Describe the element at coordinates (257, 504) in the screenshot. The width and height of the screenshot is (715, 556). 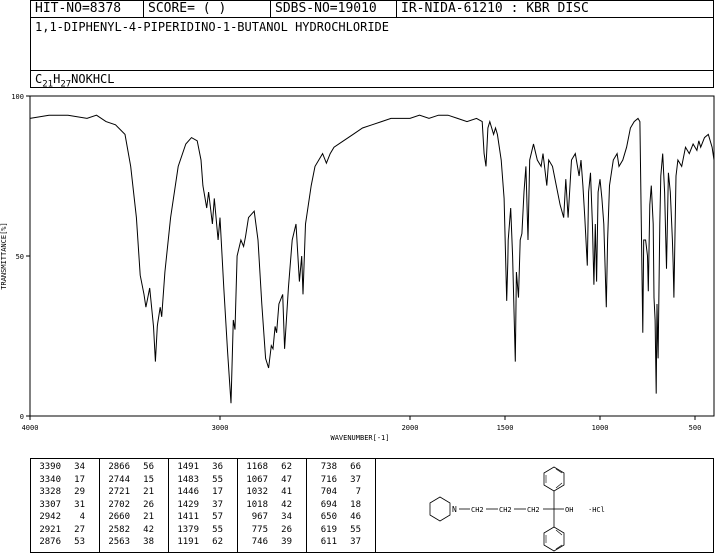
I see `peak-wavenumber: 1018` at that location.